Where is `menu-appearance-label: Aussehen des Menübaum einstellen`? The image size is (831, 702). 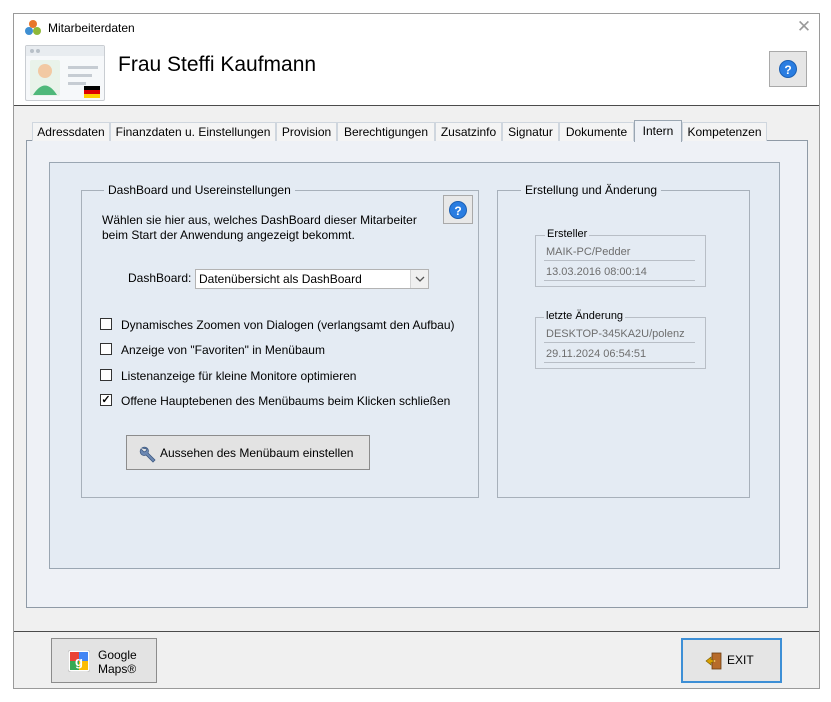 menu-appearance-label: Aussehen des Menübaum einstellen is located at coordinates (257, 453).